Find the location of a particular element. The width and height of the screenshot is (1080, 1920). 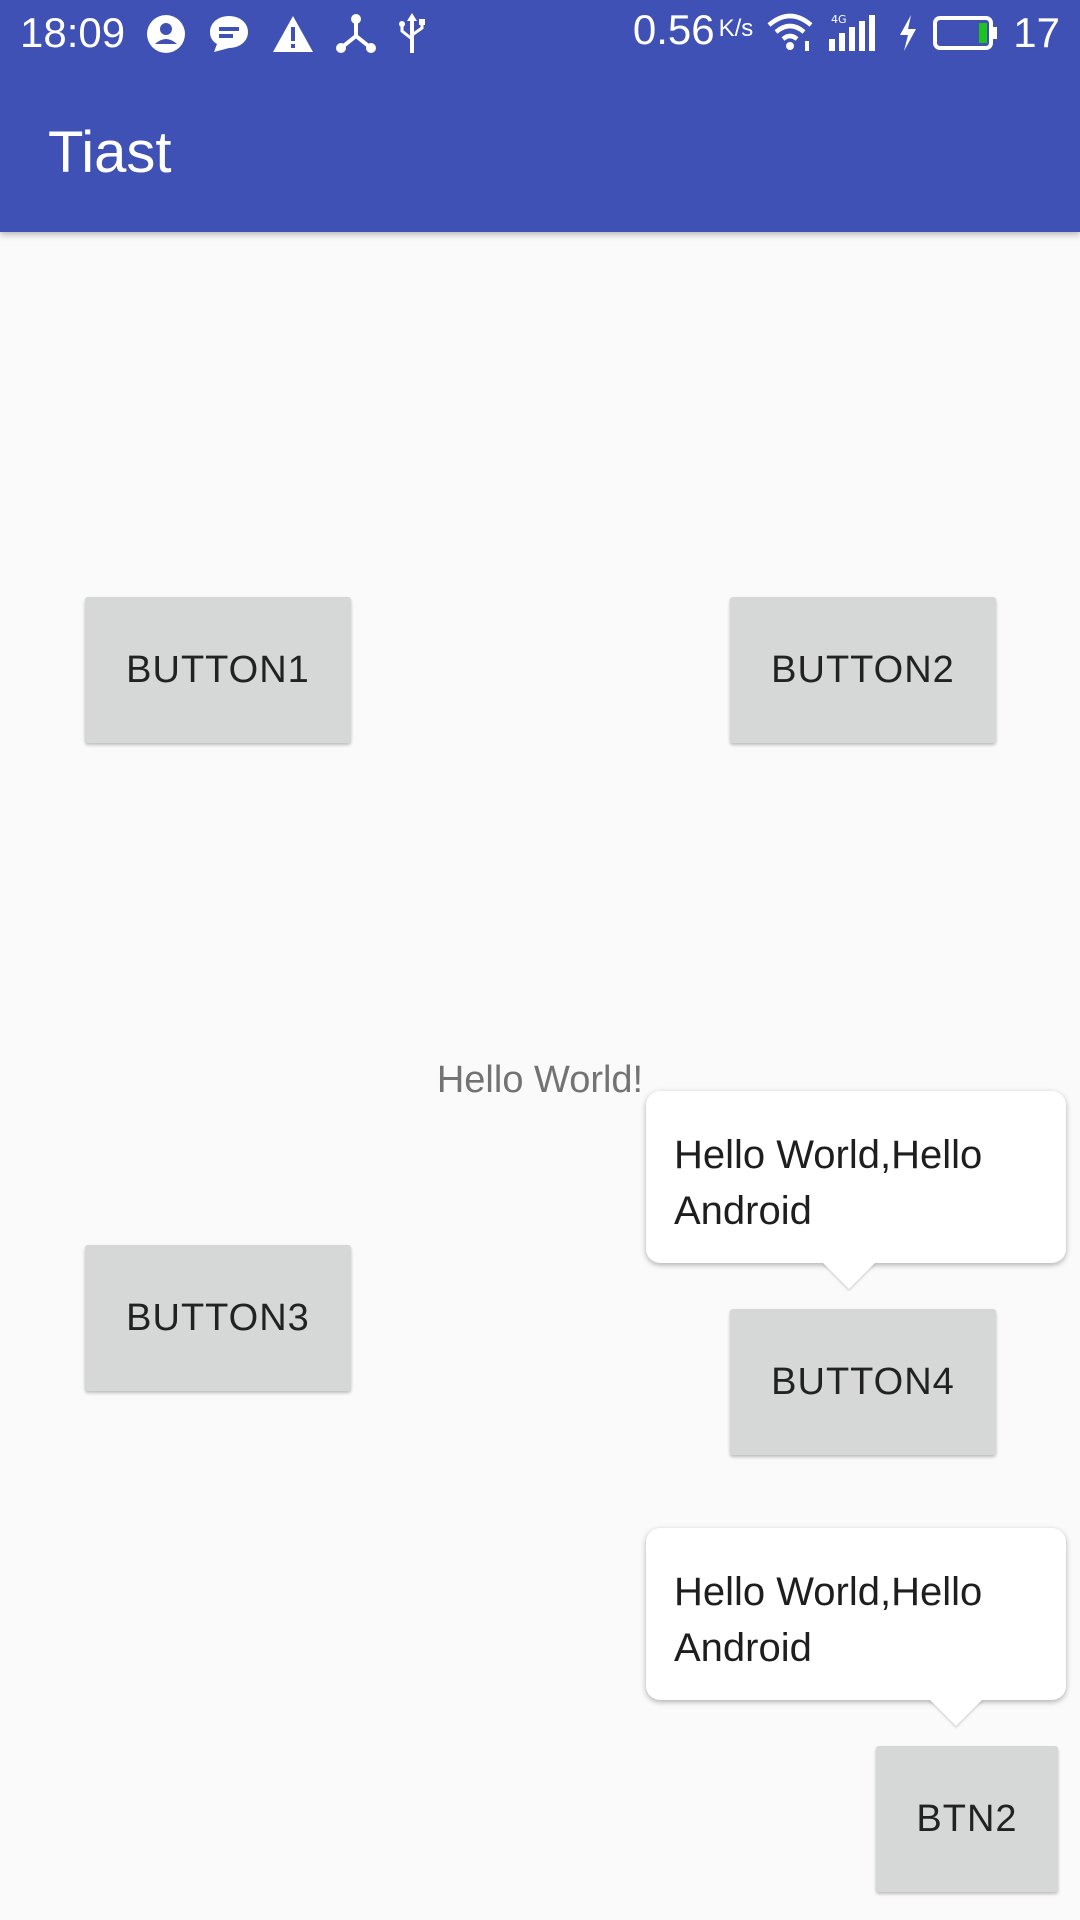

status-icons-left is located at coordinates (286, 34).